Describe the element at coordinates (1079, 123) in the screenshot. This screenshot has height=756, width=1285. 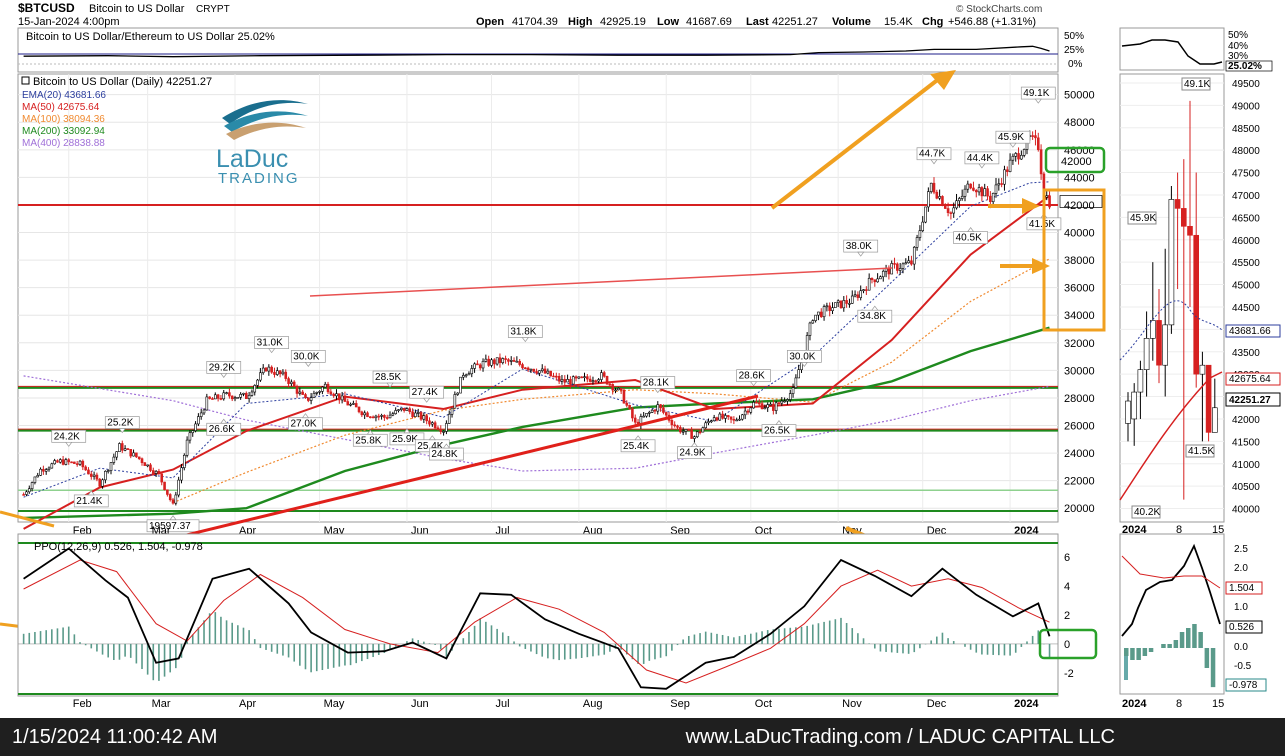
I see `y-tick-label: 48000` at that location.